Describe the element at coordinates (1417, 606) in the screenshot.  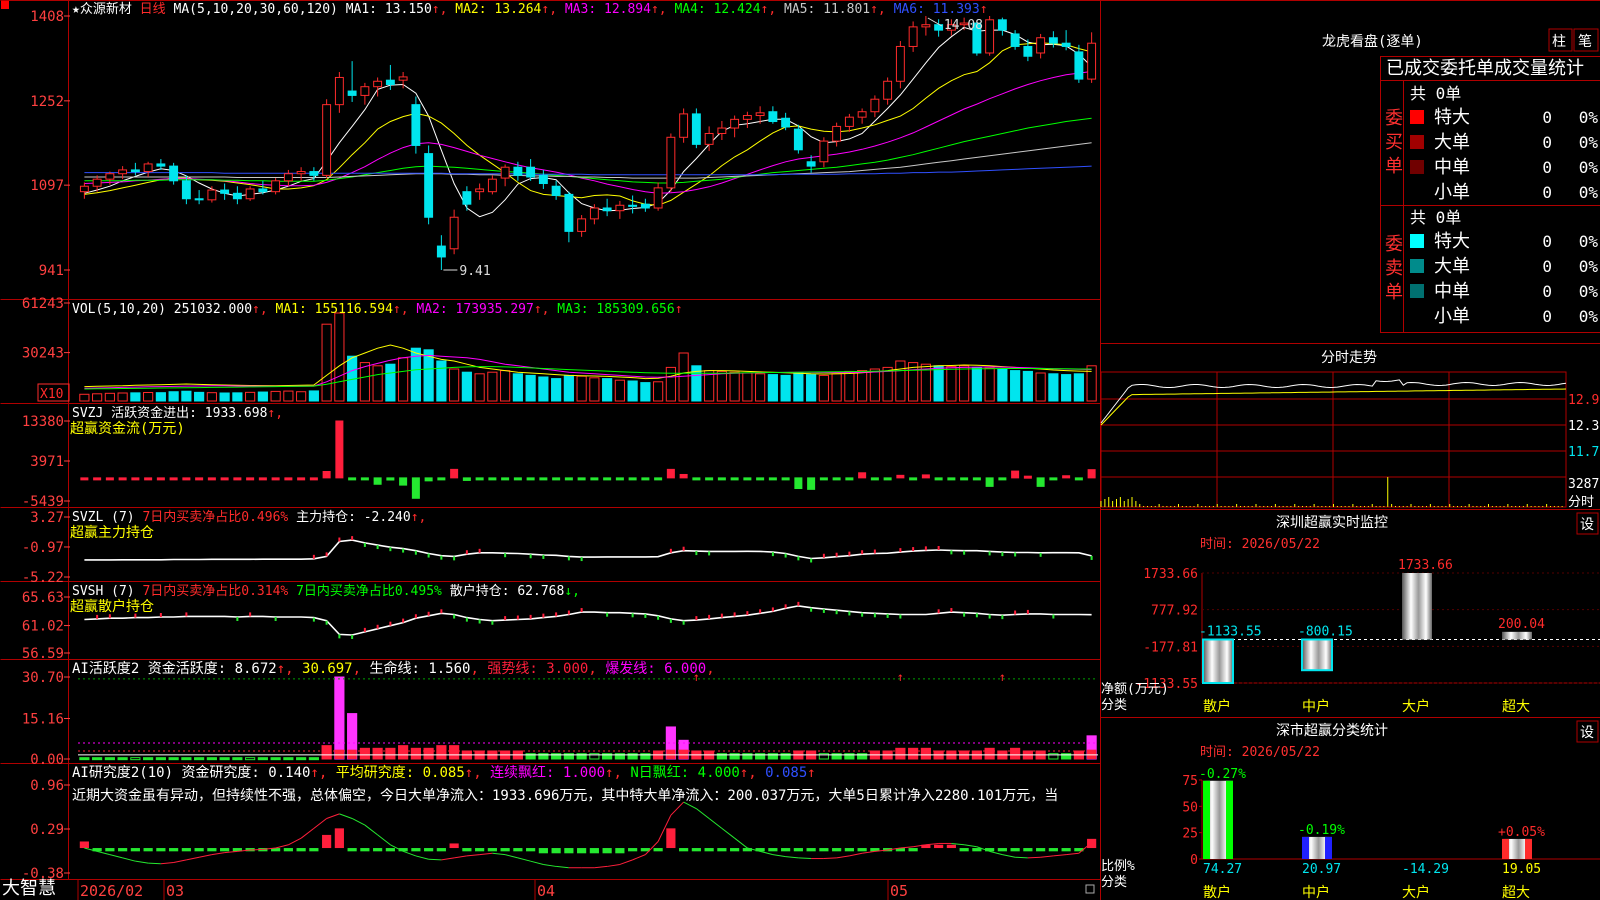
I see `sz-bar` at that location.